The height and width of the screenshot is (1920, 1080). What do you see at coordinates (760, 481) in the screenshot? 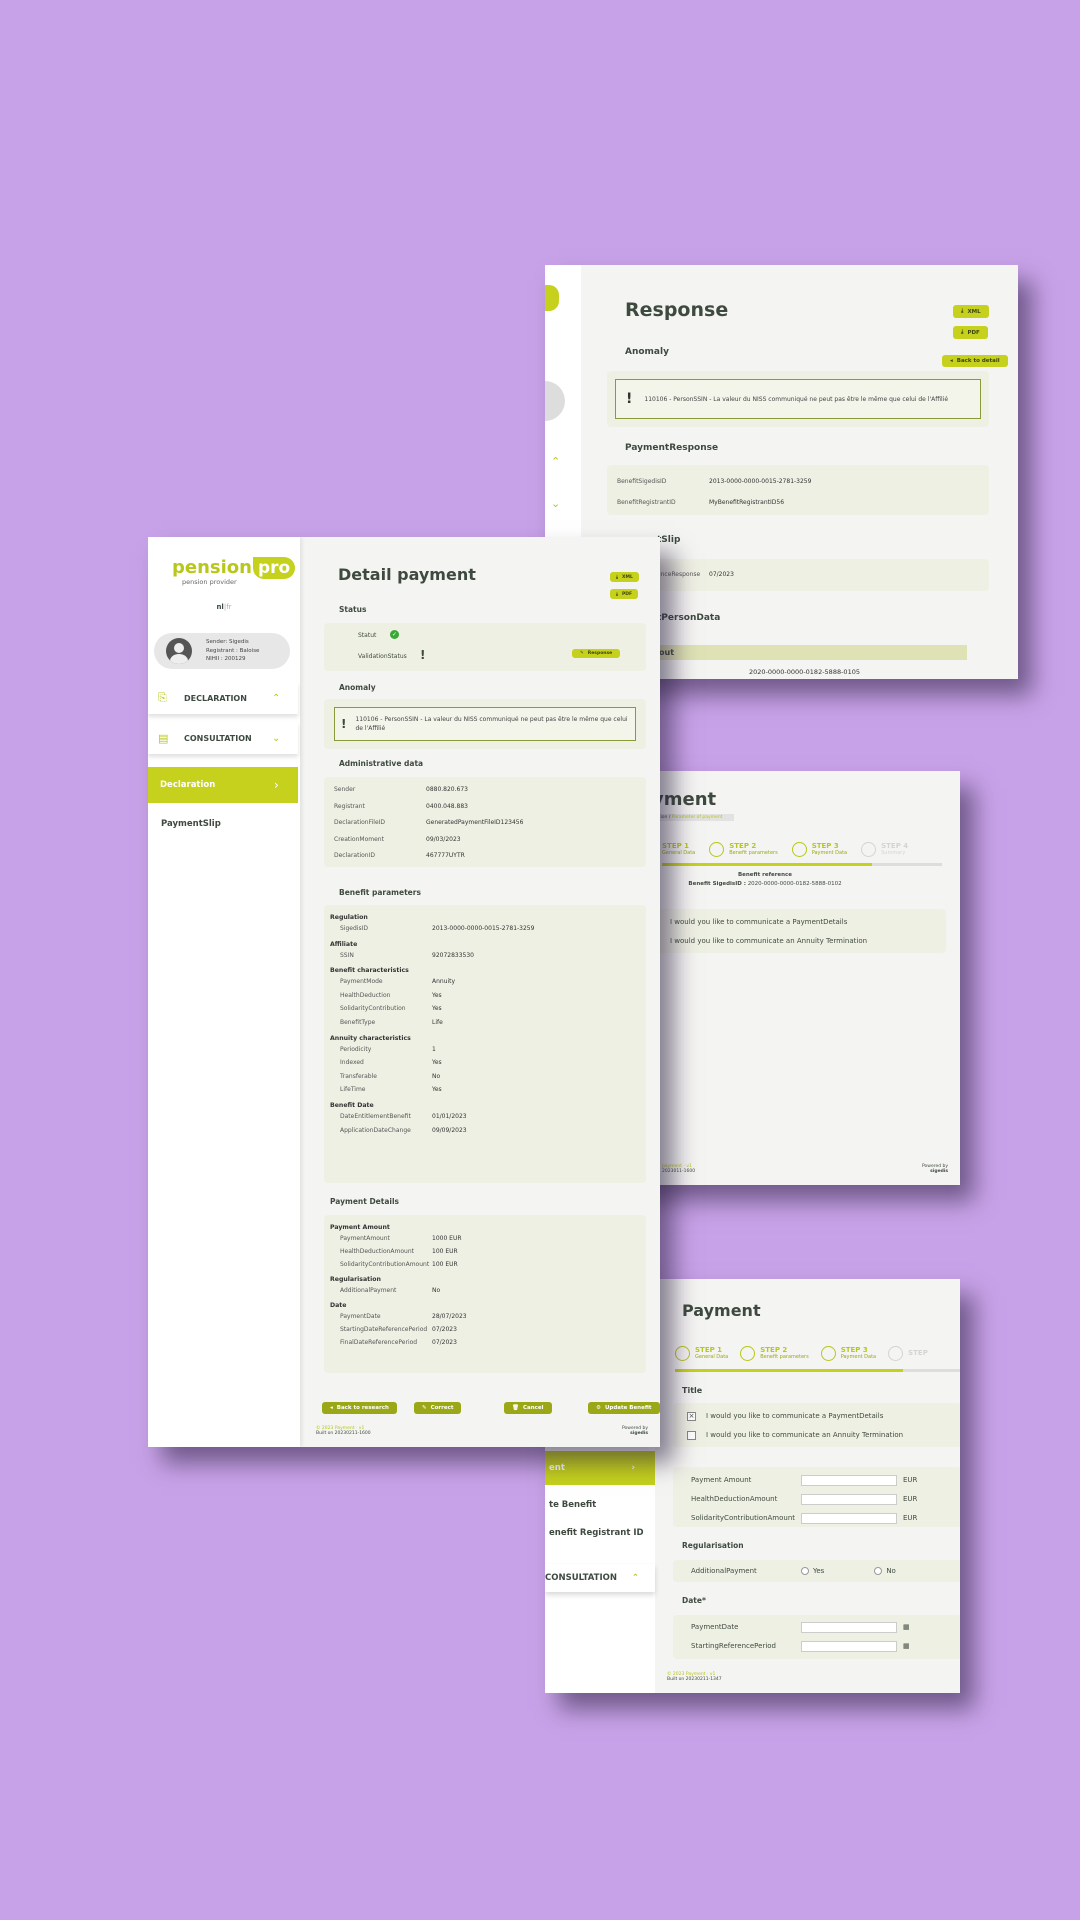
I see `kv-value: 2013-0000-0000-0015-2781-3259` at bounding box center [760, 481].